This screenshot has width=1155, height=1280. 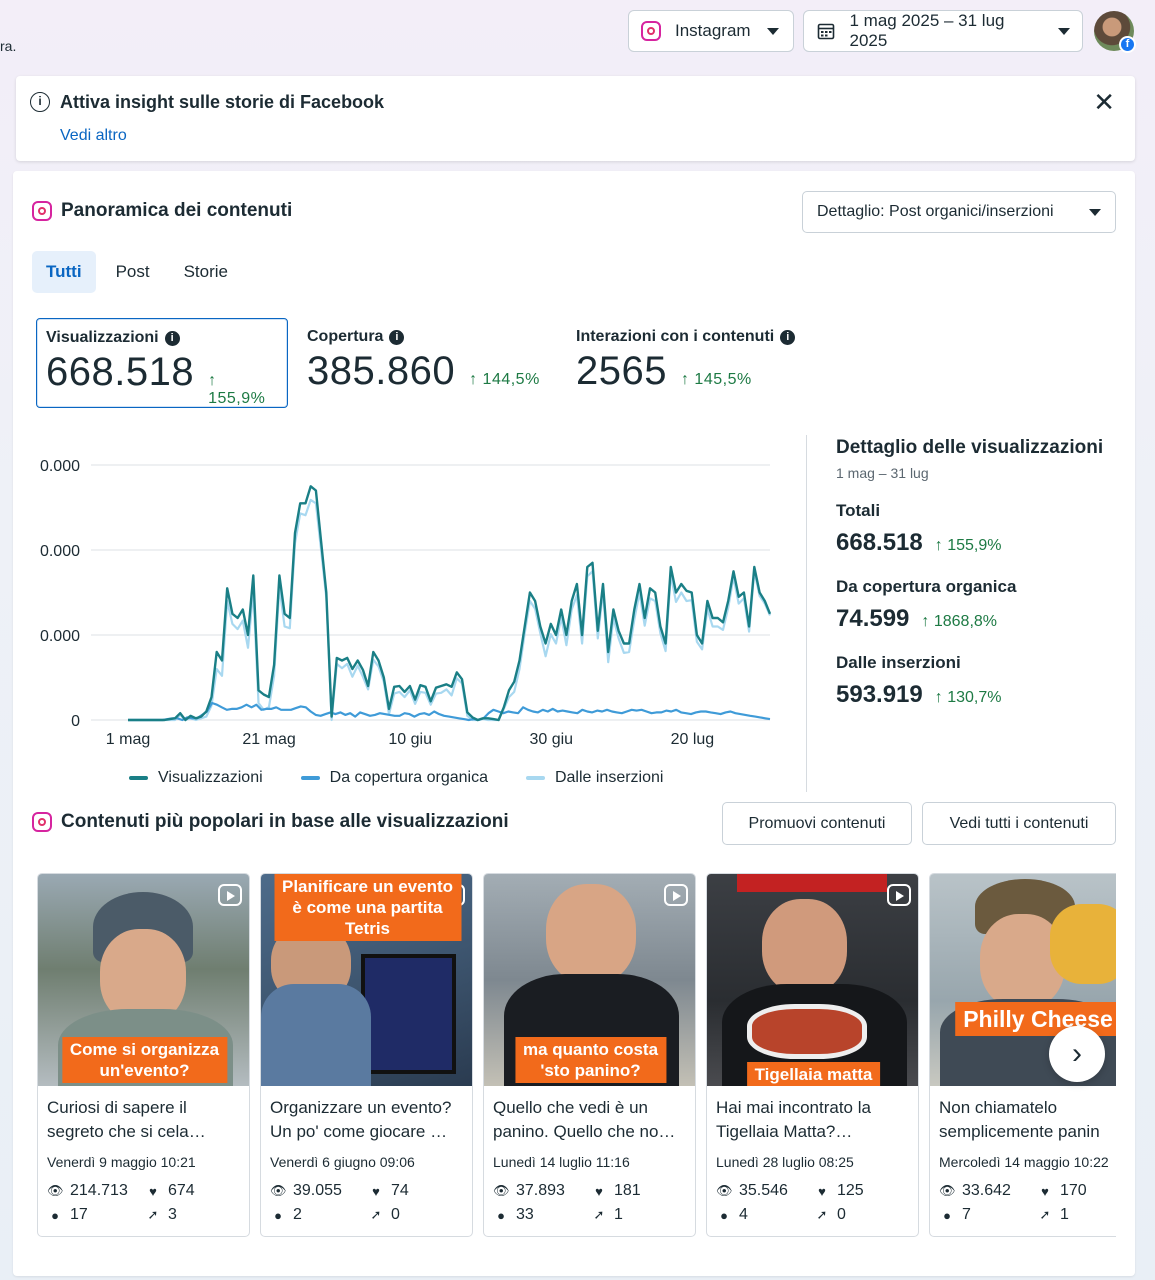 I want to click on detail-value: 74.599, so click(x=873, y=618).